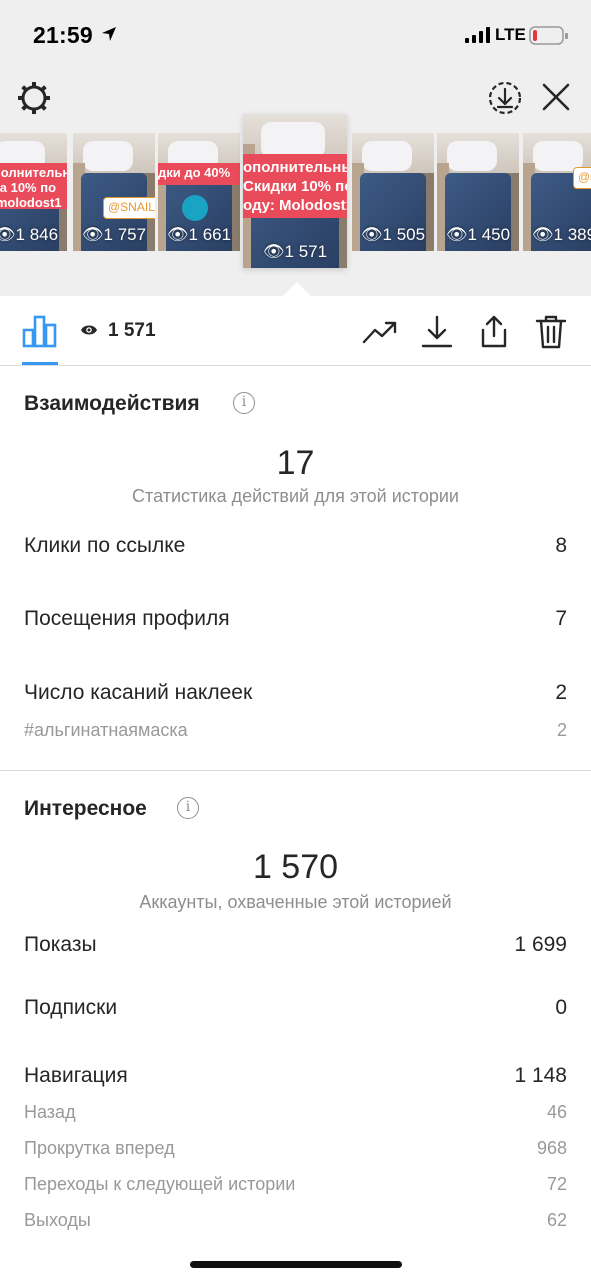  Describe the element at coordinates (50, 1112) in the screenshot. I see `back-label: Назад` at that location.